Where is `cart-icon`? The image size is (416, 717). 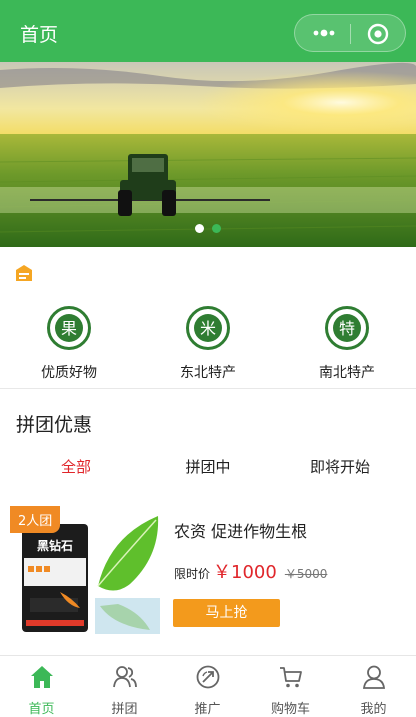
cart-icon is located at coordinates (290, 677).